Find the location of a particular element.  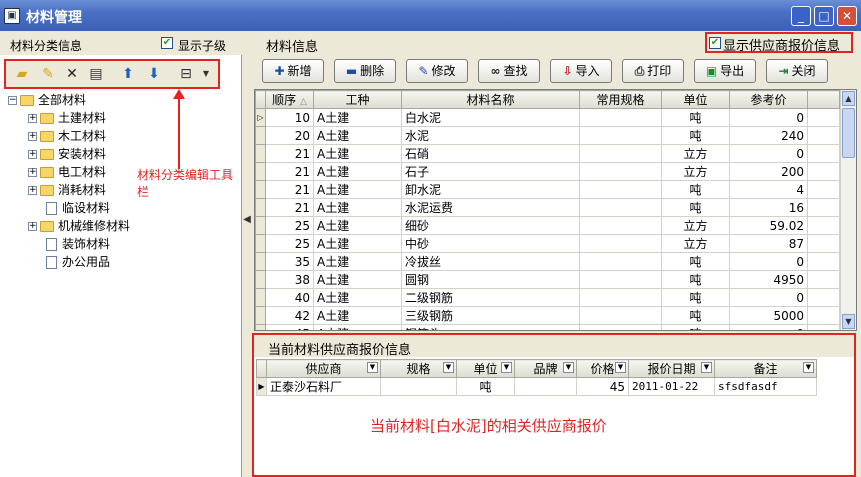

supplier-cell: 正泰沙石料厂 is located at coordinates (323, 386).